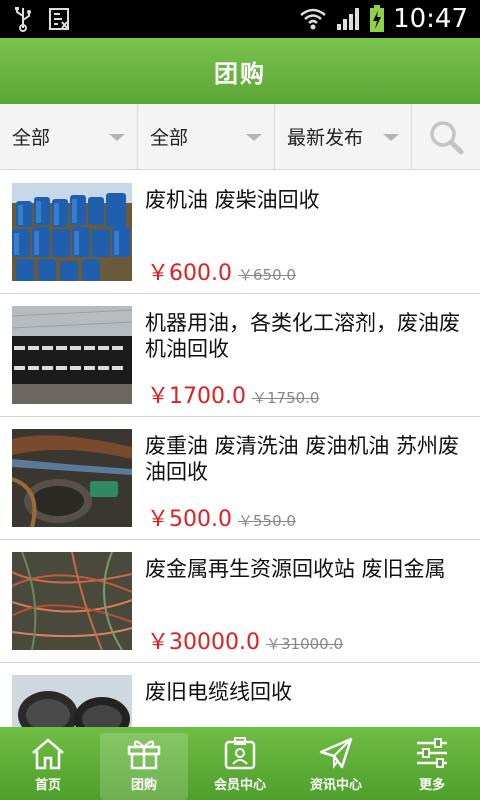 This screenshot has height=800, width=480. I want to click on sort-filter-label: 最新发布, so click(325, 138).